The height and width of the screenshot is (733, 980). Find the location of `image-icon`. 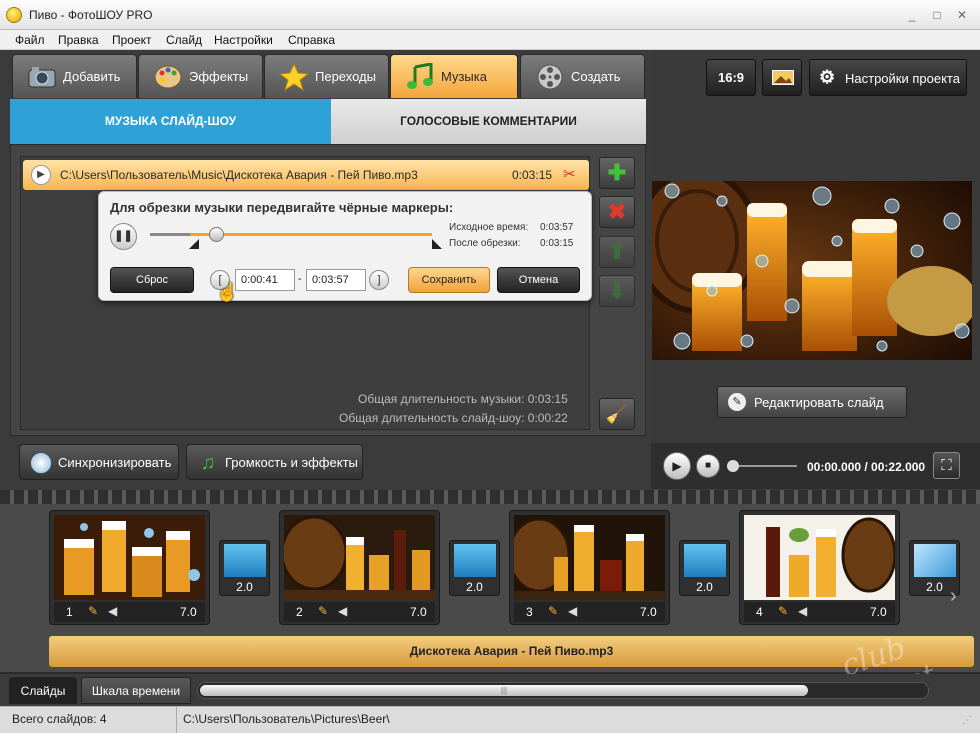

image-icon is located at coordinates (783, 77).